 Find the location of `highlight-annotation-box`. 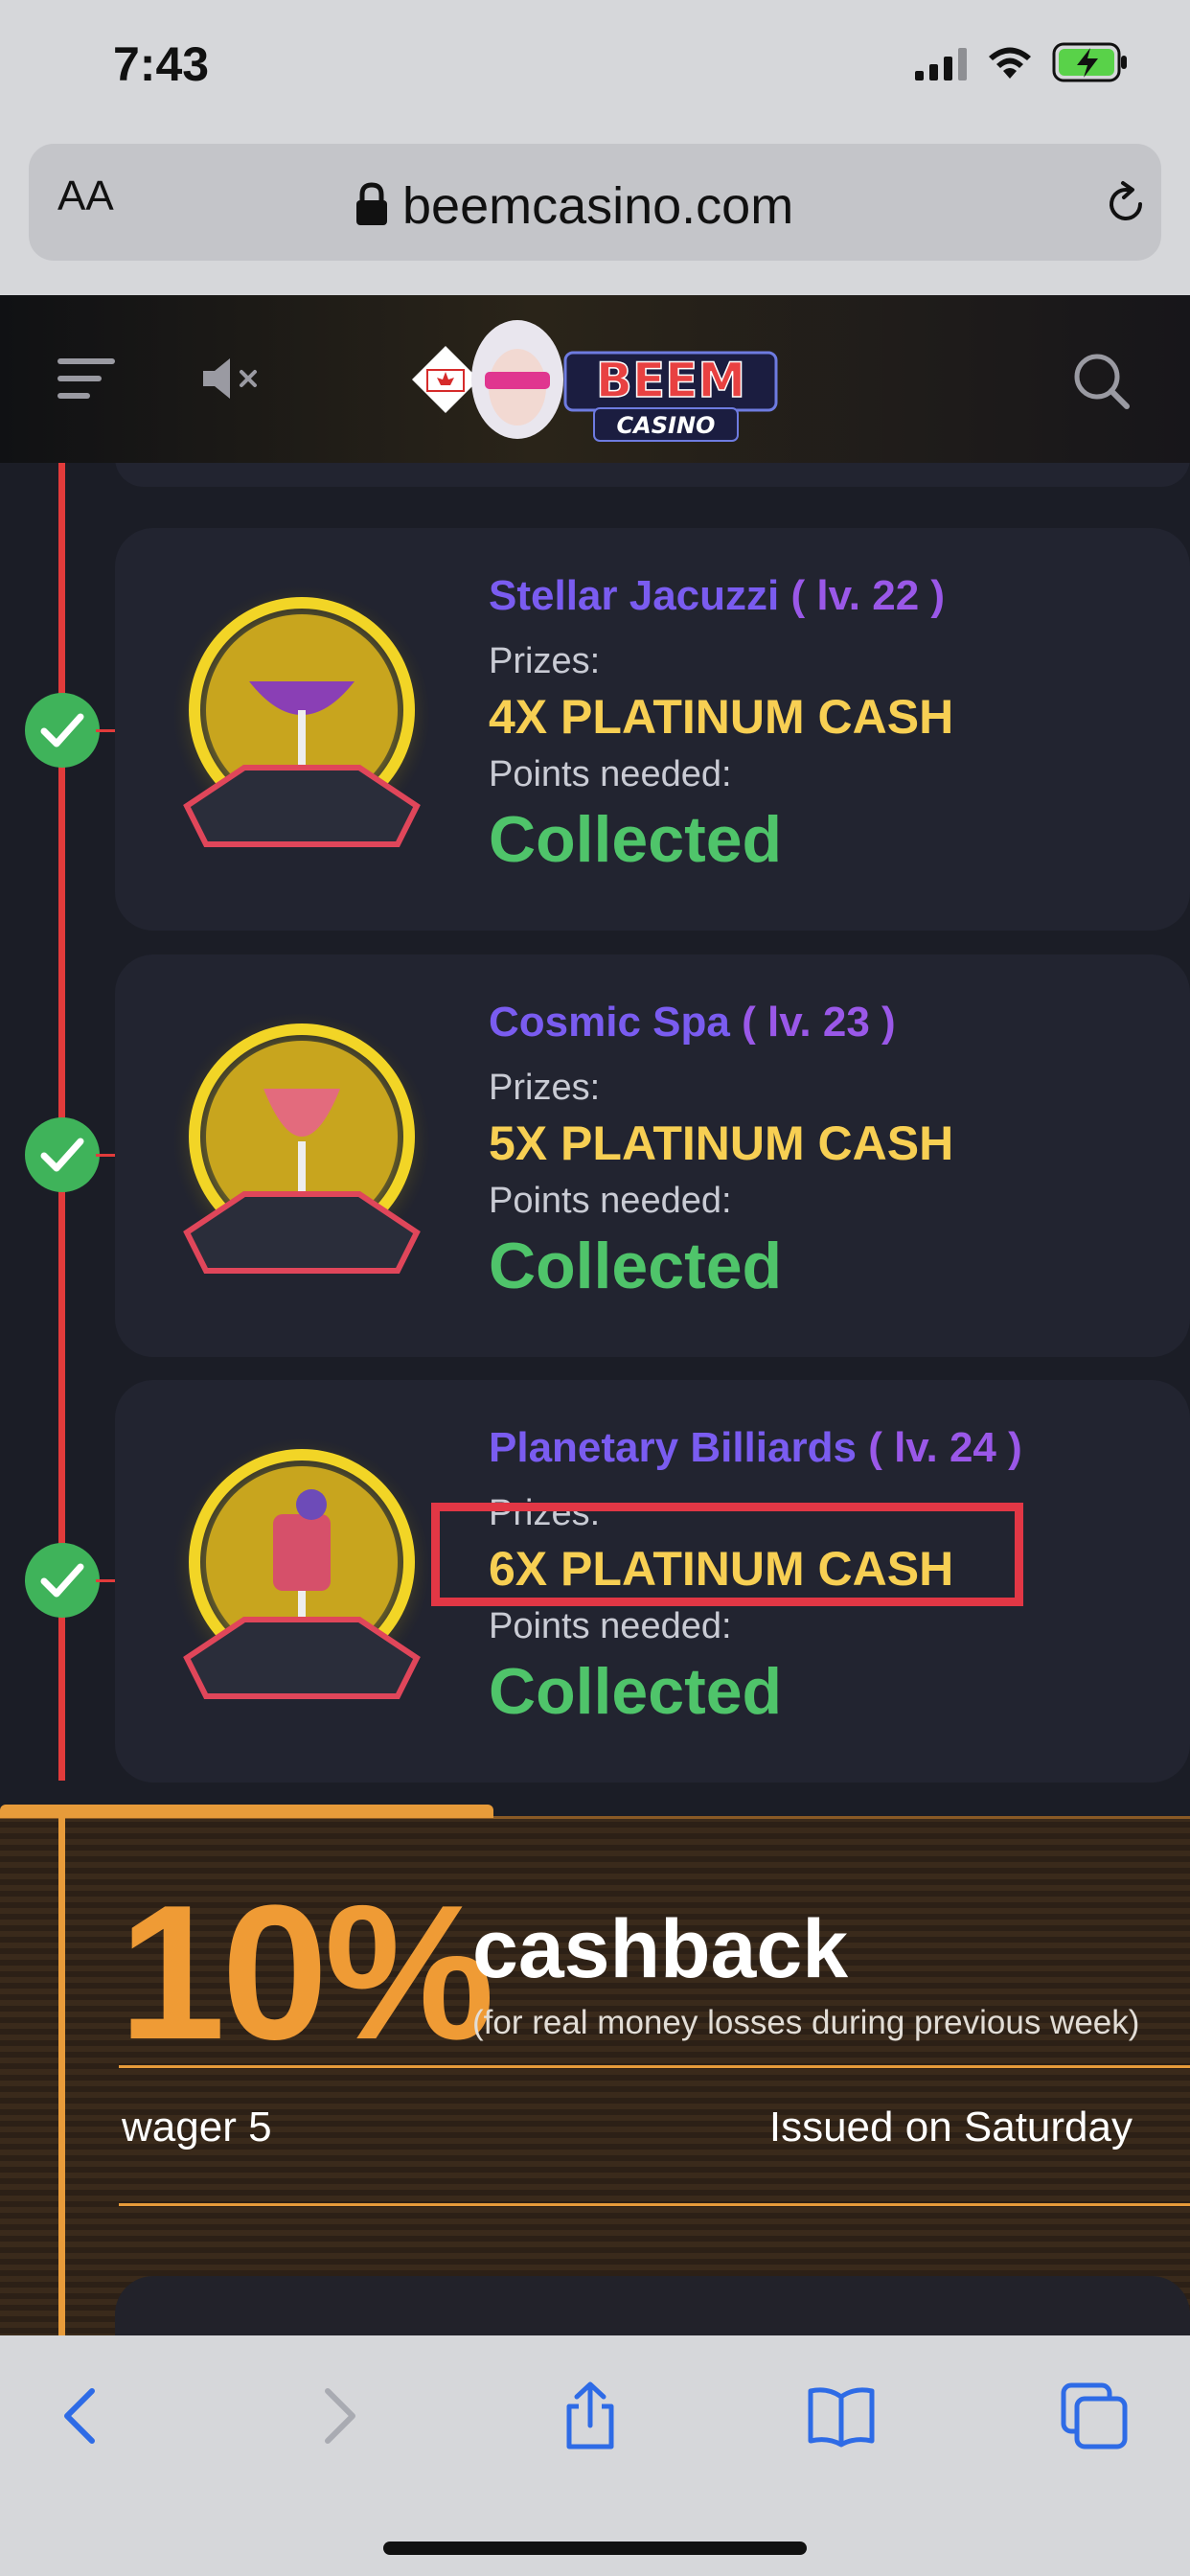

highlight-annotation-box is located at coordinates (727, 1554).